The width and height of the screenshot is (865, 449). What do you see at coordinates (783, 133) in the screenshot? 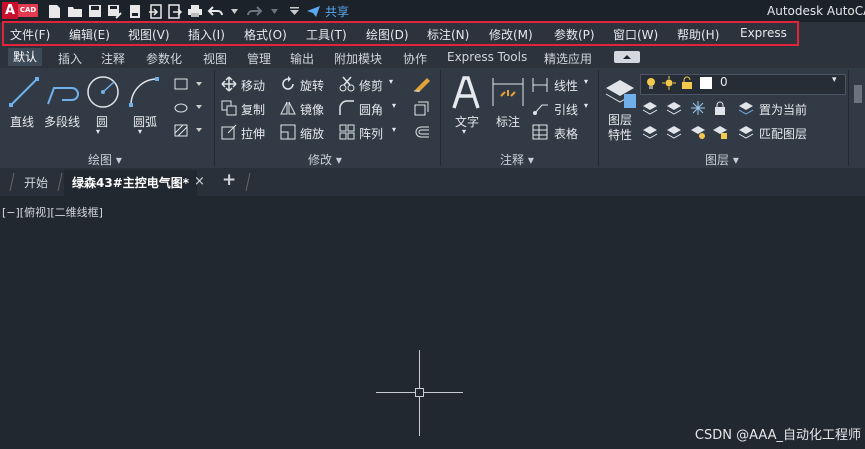
I see `match-layer-label: 匹配图层` at bounding box center [783, 133].